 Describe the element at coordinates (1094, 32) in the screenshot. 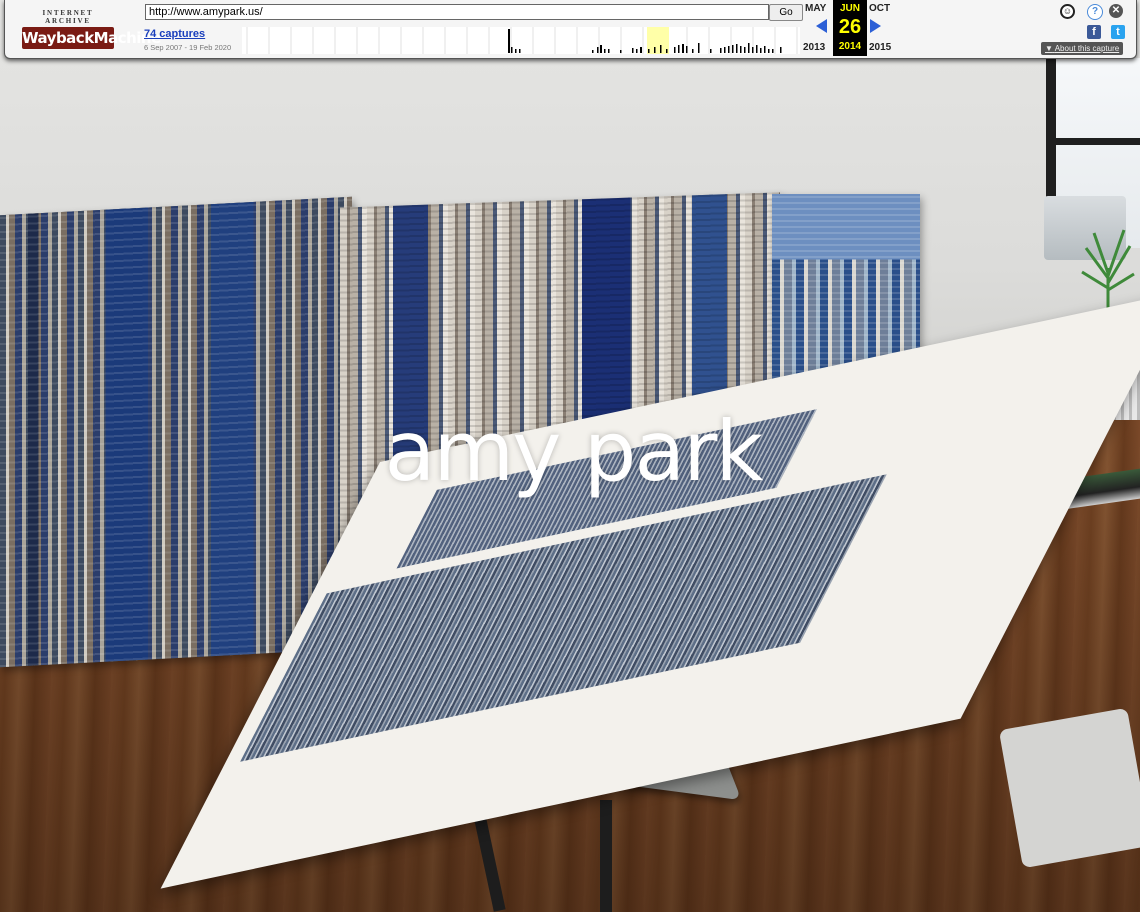

I see `facebook-icon: f` at that location.